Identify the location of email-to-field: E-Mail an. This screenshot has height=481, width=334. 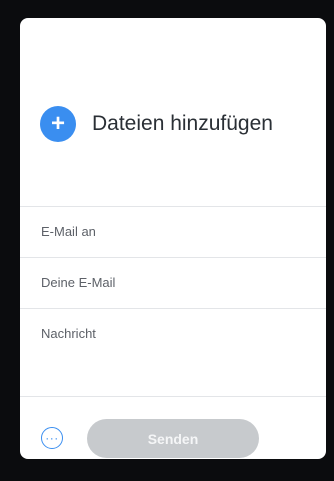
(173, 231).